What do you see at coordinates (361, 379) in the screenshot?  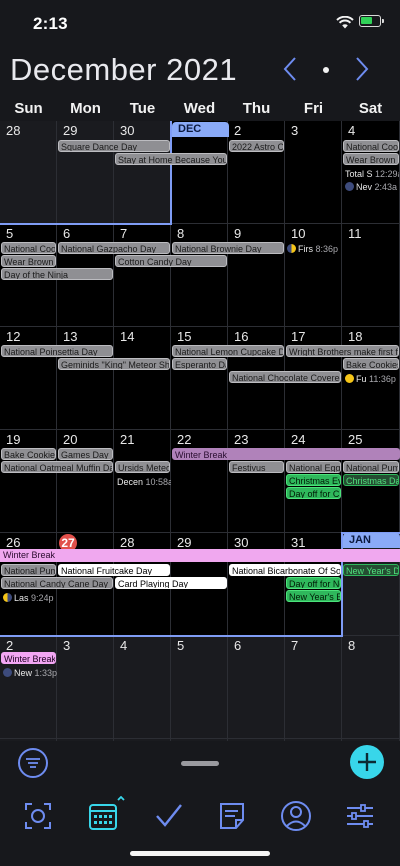 I see `event-title: Fu` at bounding box center [361, 379].